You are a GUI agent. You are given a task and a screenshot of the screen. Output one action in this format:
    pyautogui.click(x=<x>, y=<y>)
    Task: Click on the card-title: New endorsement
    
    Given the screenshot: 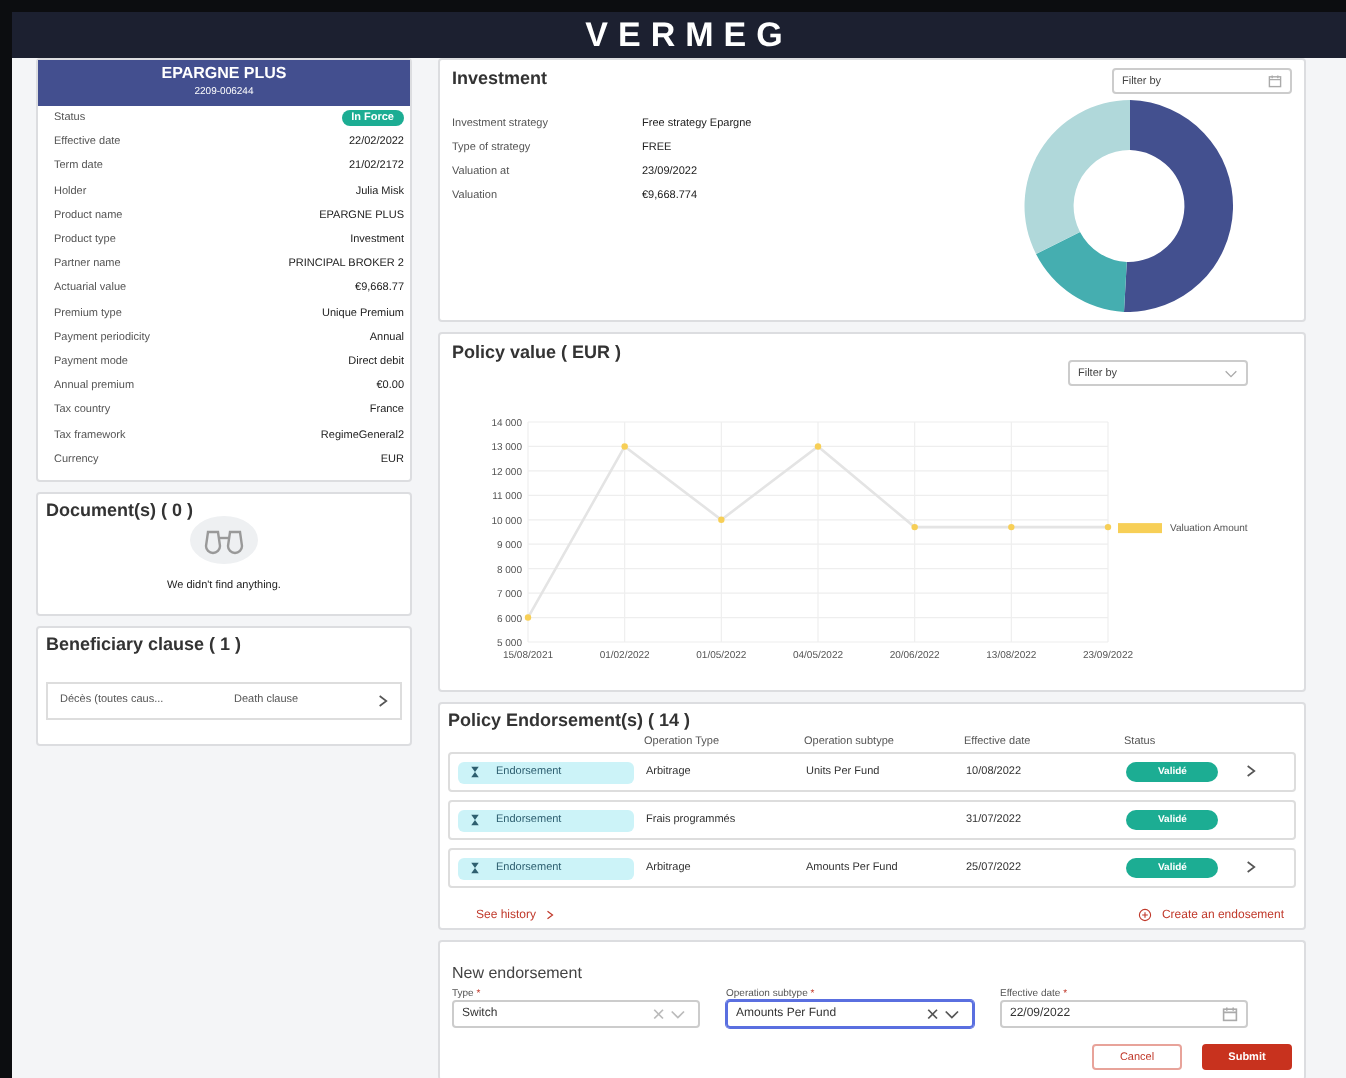 What is the action you would take?
    pyautogui.click(x=517, y=973)
    